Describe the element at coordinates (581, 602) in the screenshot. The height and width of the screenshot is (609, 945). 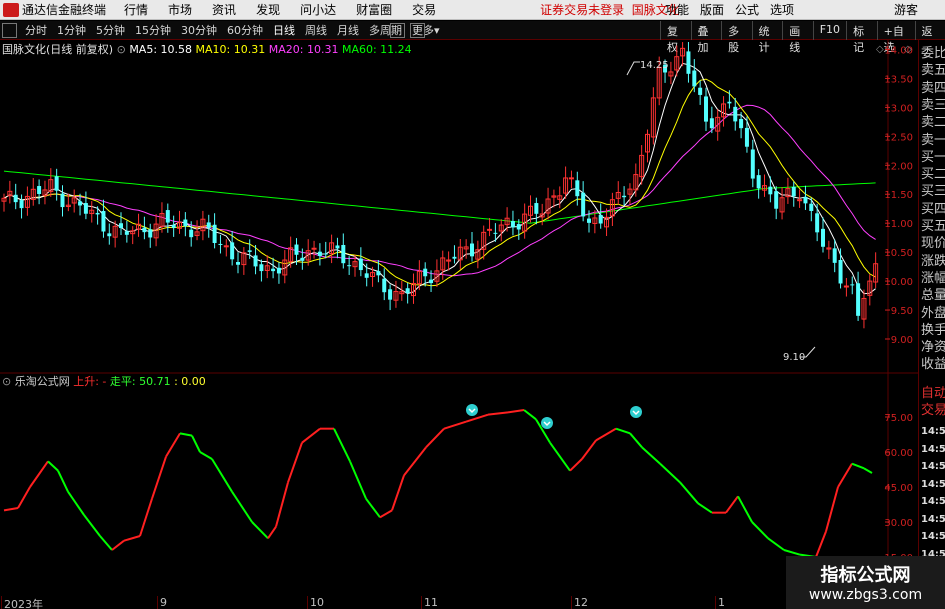
I see `date-axis-label: 12` at that location.